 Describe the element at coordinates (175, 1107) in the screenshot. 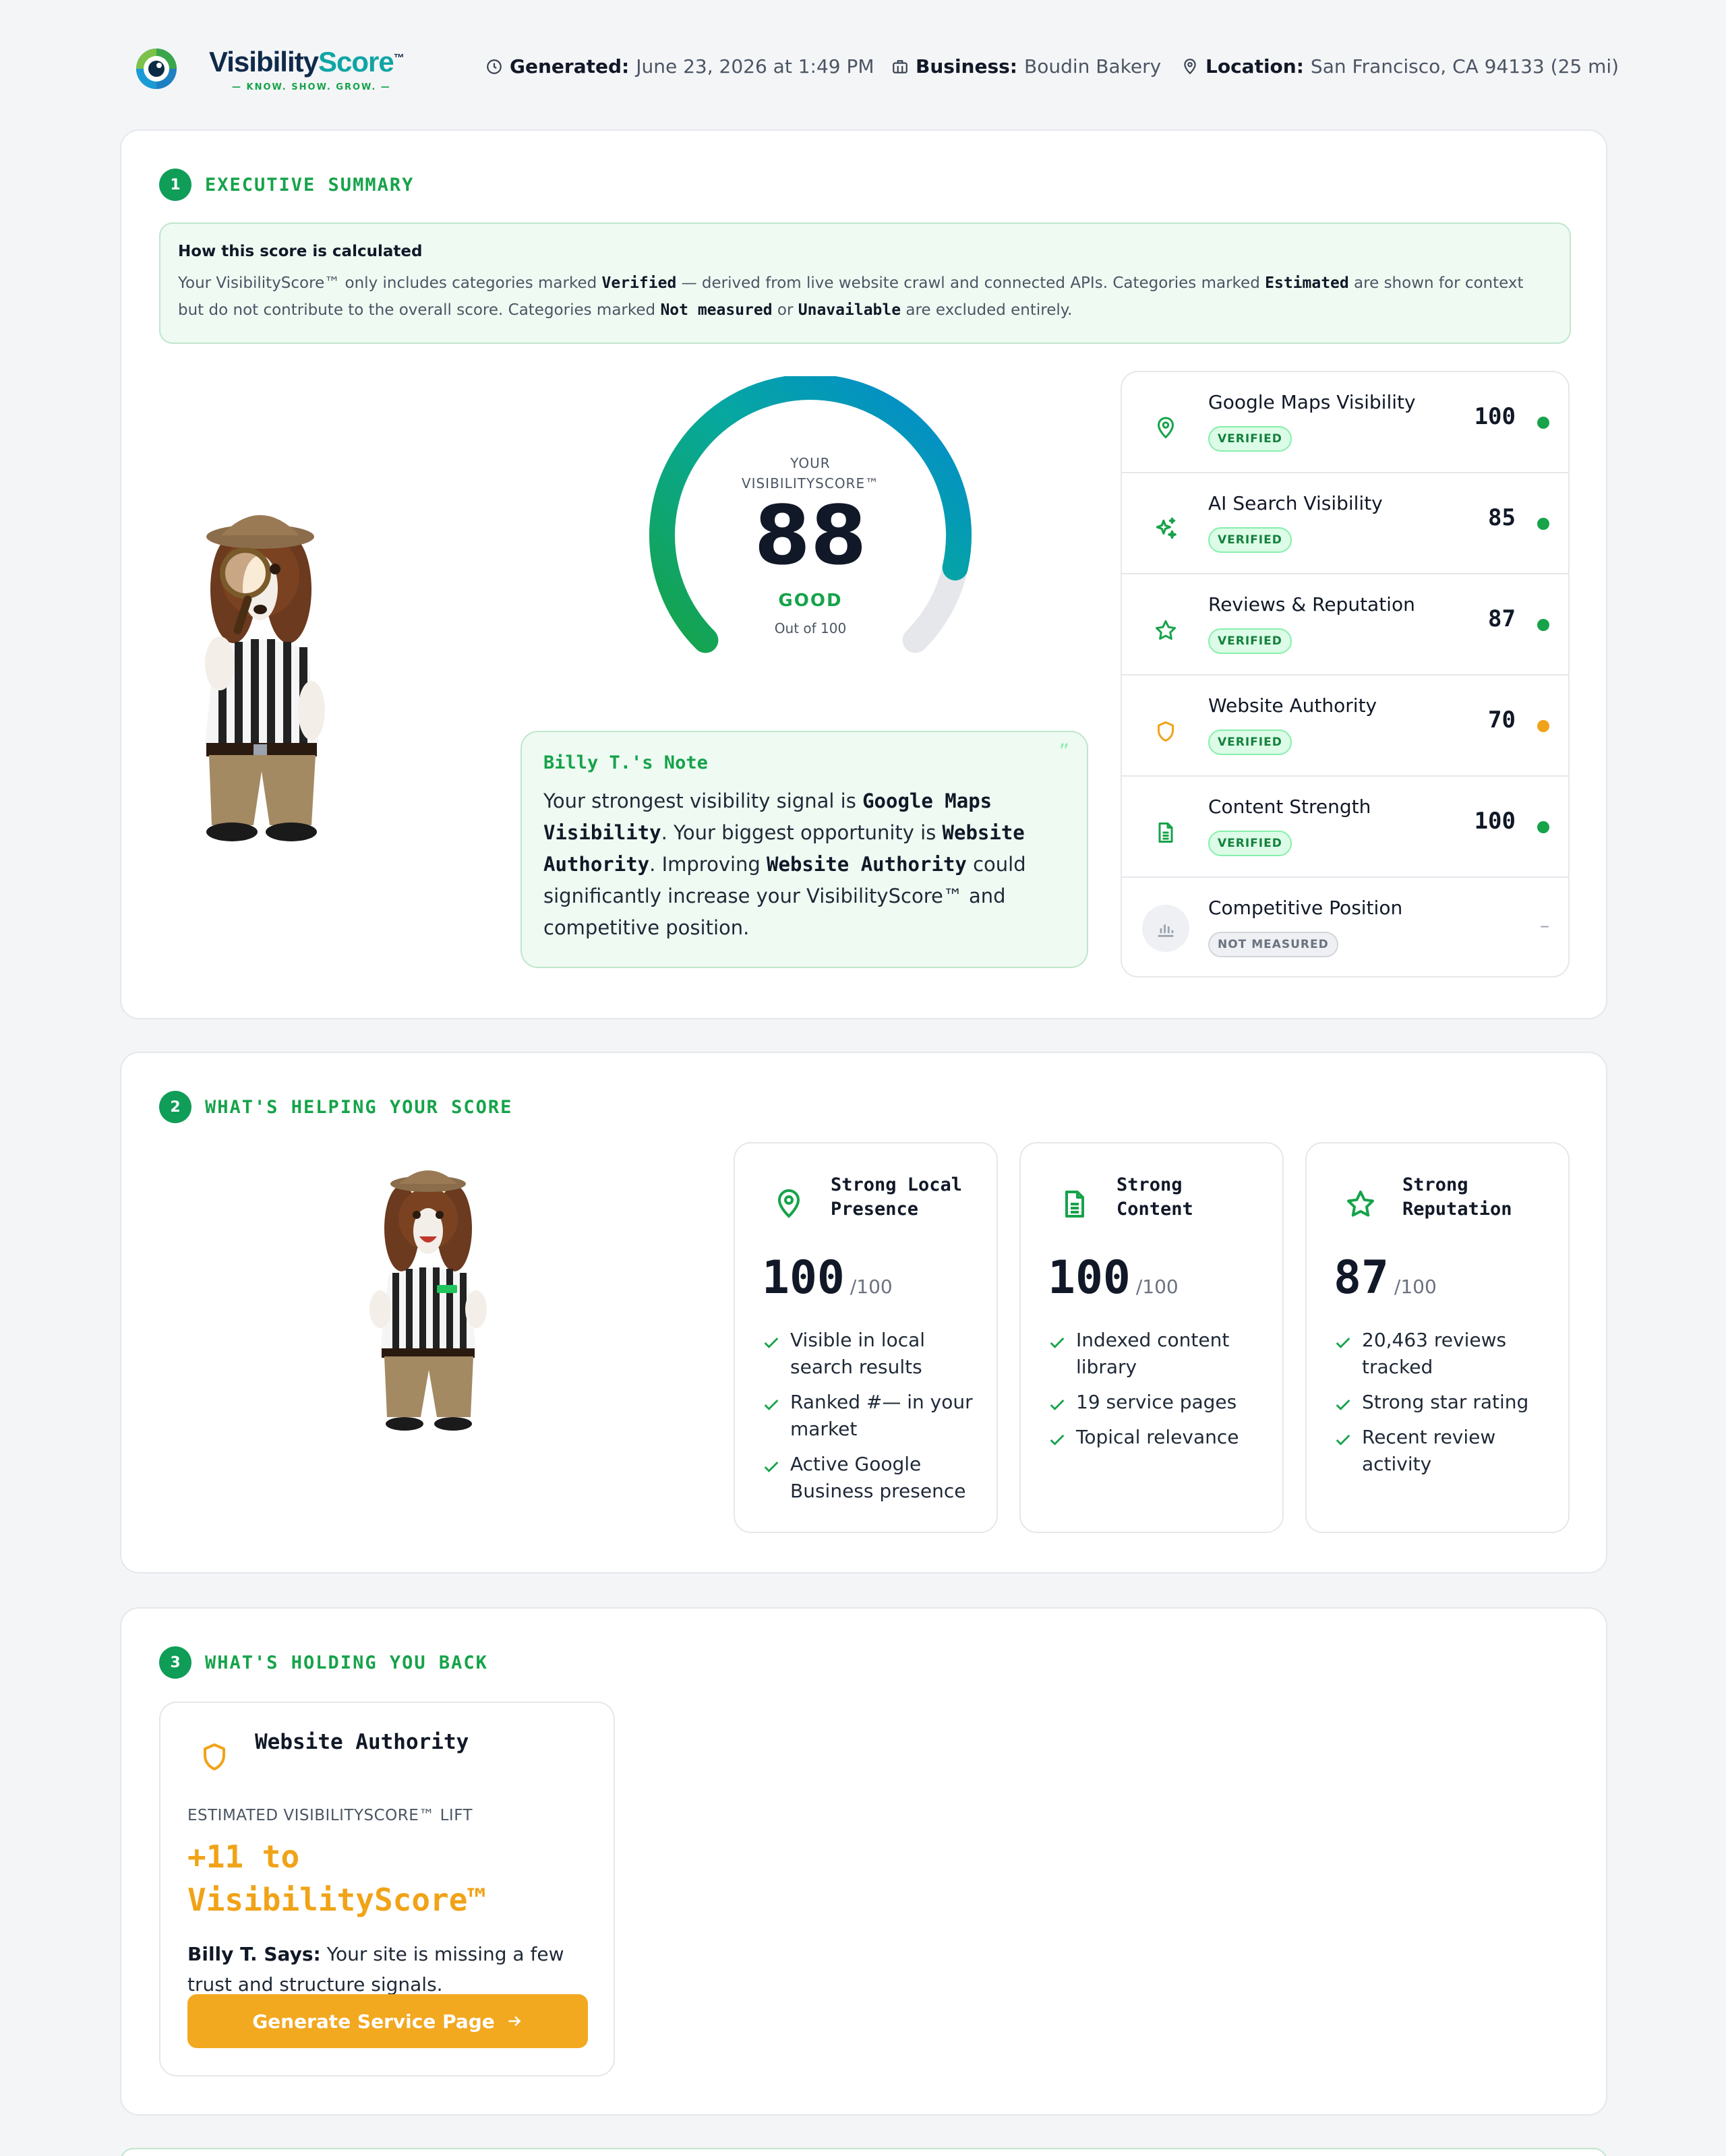

I see `section-number: 2` at that location.